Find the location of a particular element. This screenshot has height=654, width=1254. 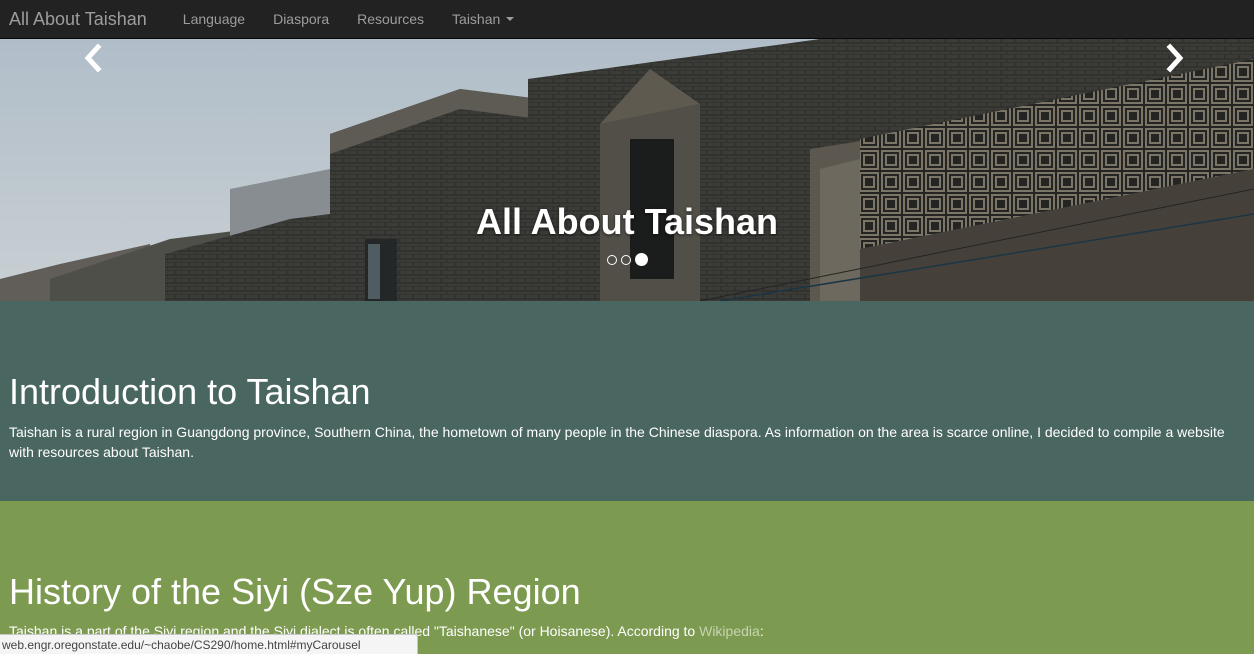

wikipedia-link: Wikipedia is located at coordinates (729, 631).